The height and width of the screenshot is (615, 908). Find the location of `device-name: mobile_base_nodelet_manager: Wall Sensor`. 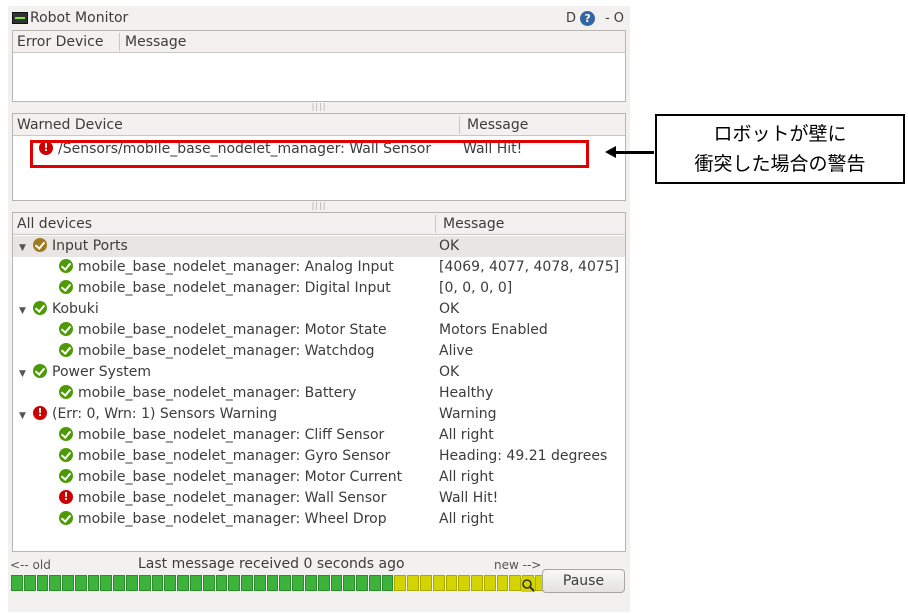

device-name: mobile_base_nodelet_manager: Wall Sensor is located at coordinates (232, 498).